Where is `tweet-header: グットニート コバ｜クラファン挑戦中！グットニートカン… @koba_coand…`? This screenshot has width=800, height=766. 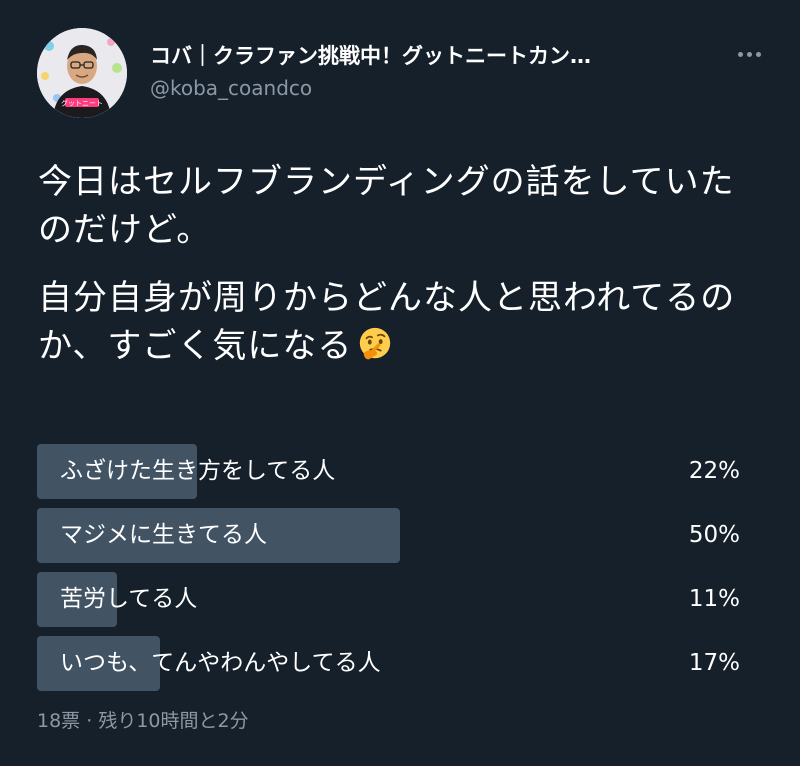
tweet-header: グットニート コバ｜クラファン挑戦中！グットニートカン… @koba_coand… is located at coordinates (404, 73).